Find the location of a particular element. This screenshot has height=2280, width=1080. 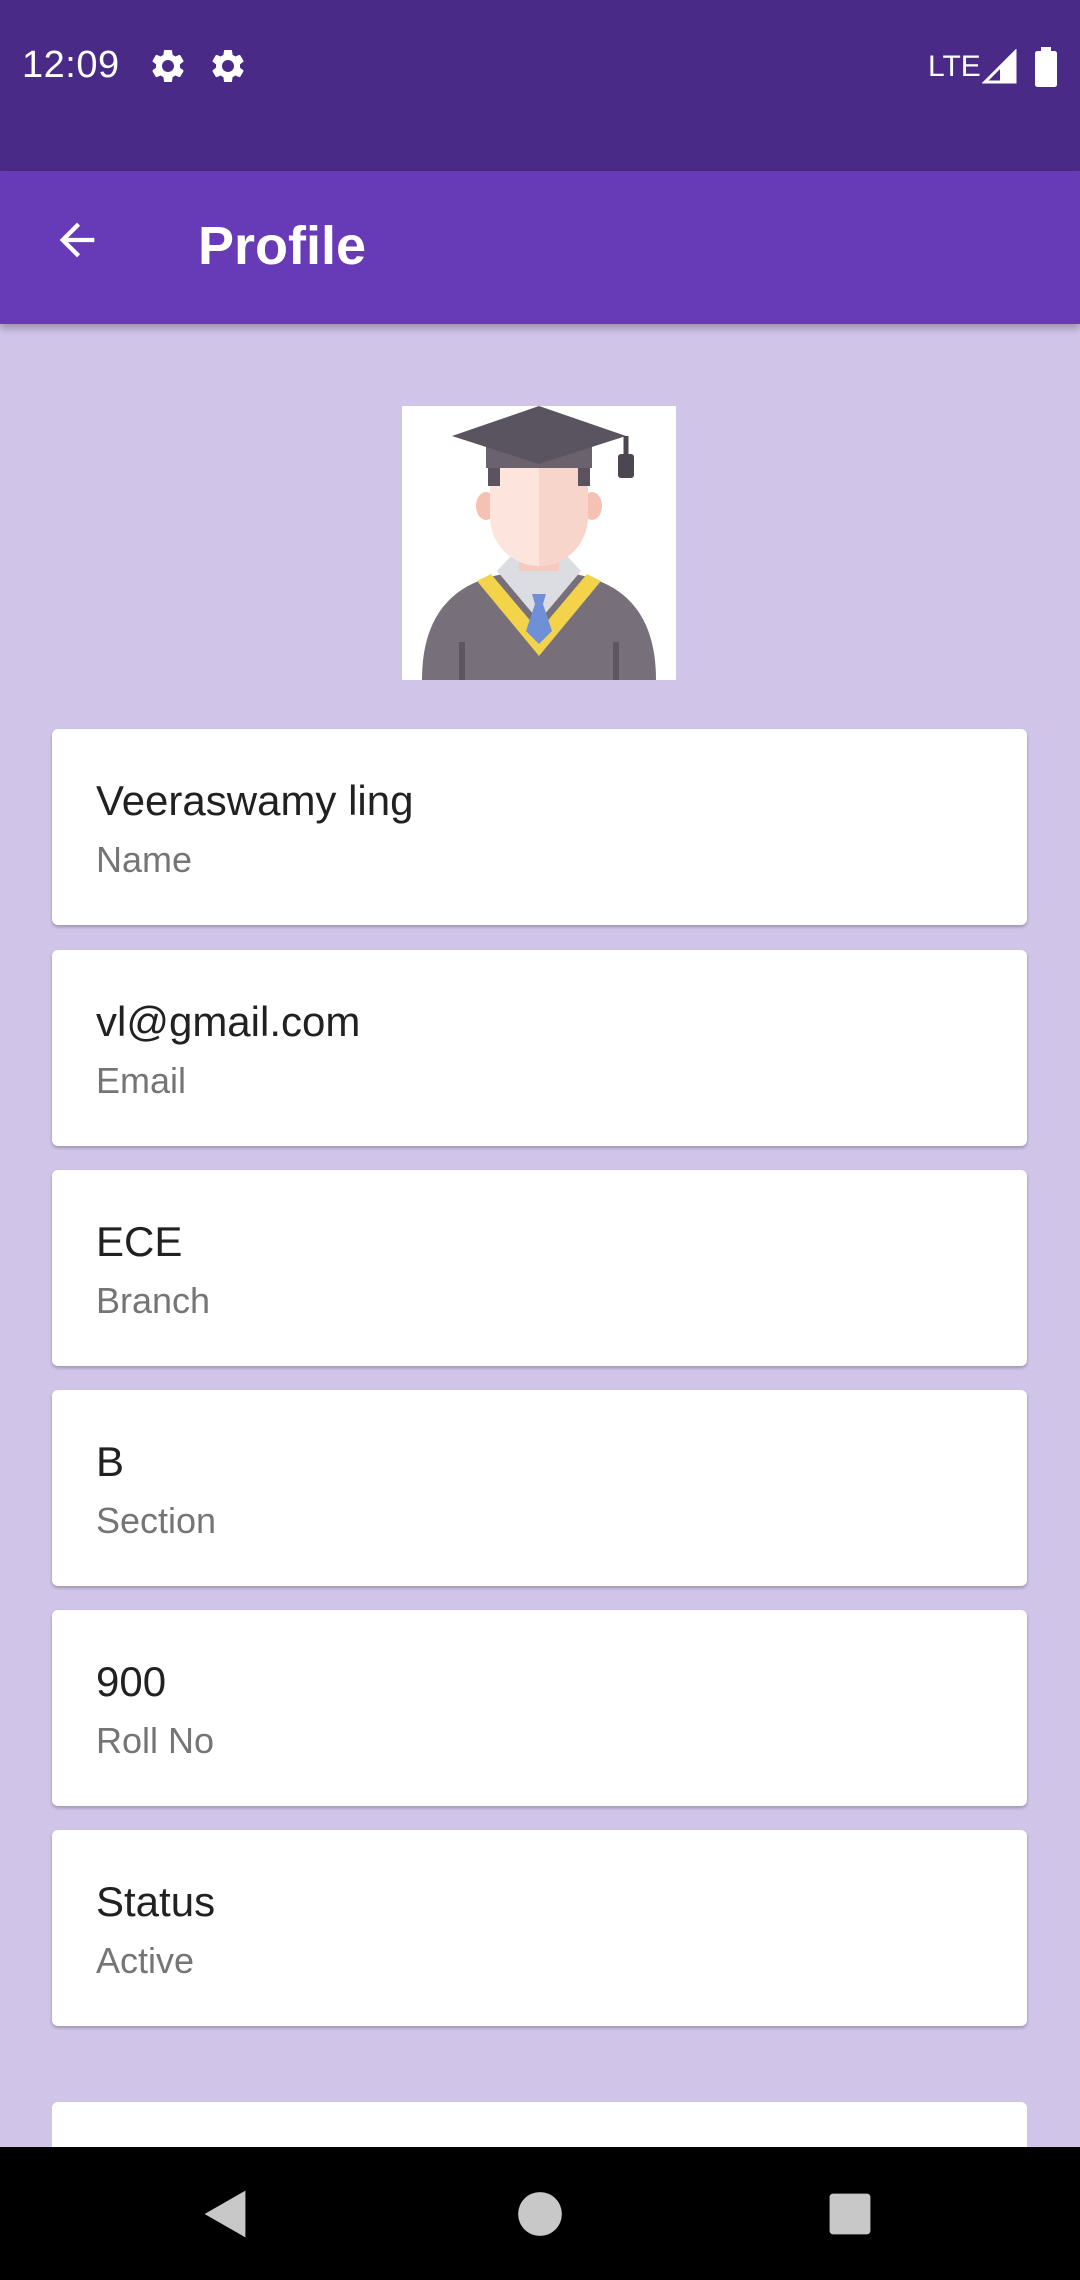

card-label: Section is located at coordinates (156, 1520).